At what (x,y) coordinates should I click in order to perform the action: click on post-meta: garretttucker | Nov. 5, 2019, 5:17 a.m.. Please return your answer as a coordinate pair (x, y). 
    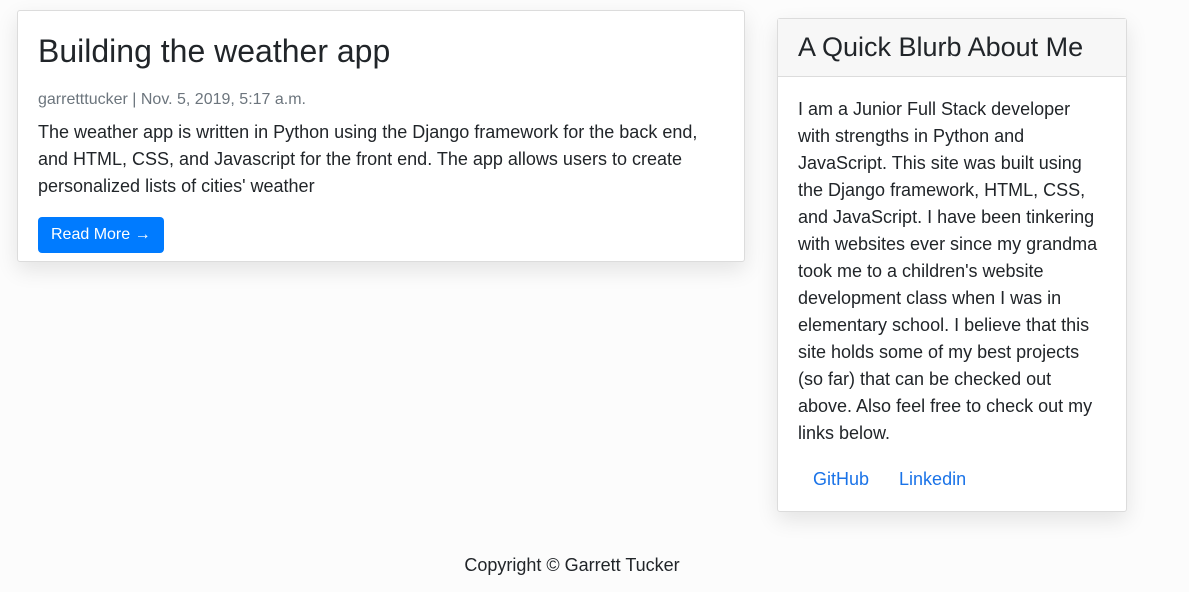
    Looking at the image, I should click on (172, 99).